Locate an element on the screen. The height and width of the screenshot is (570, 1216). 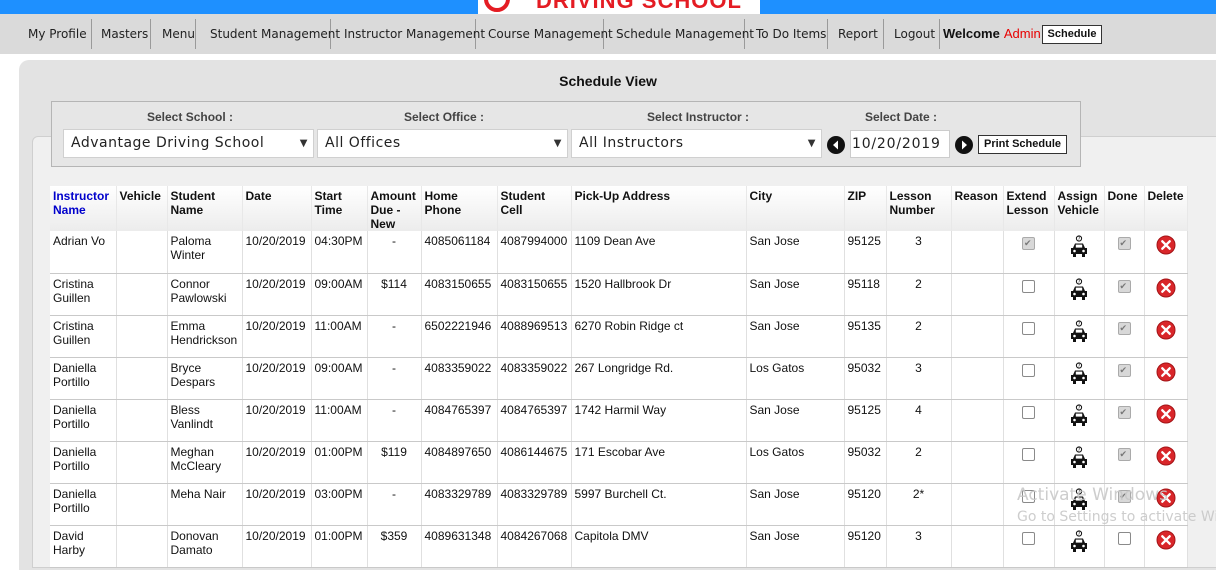
office-select-value: All Offices is located at coordinates (363, 143).